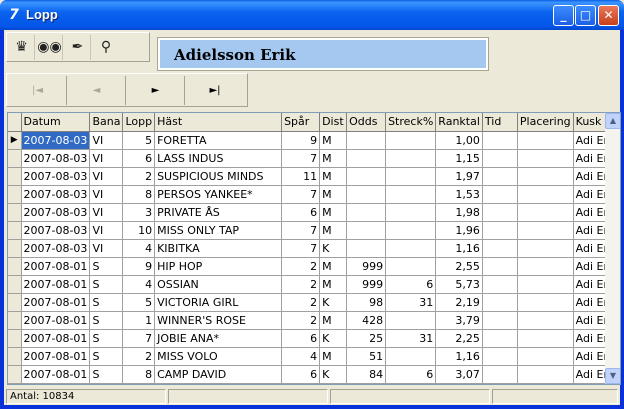 The image size is (624, 409). I want to click on column-header: Streck%, so click(411, 122).